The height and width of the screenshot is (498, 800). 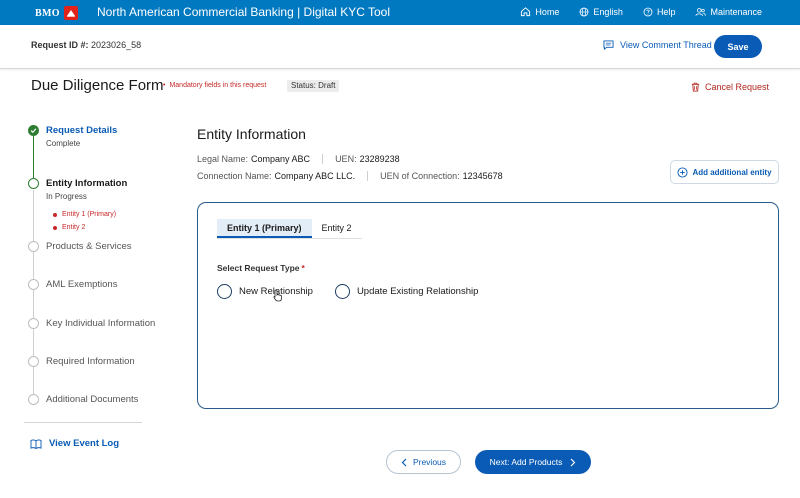 What do you see at coordinates (526, 462) in the screenshot?
I see `next-label: Next: Add Products` at bounding box center [526, 462].